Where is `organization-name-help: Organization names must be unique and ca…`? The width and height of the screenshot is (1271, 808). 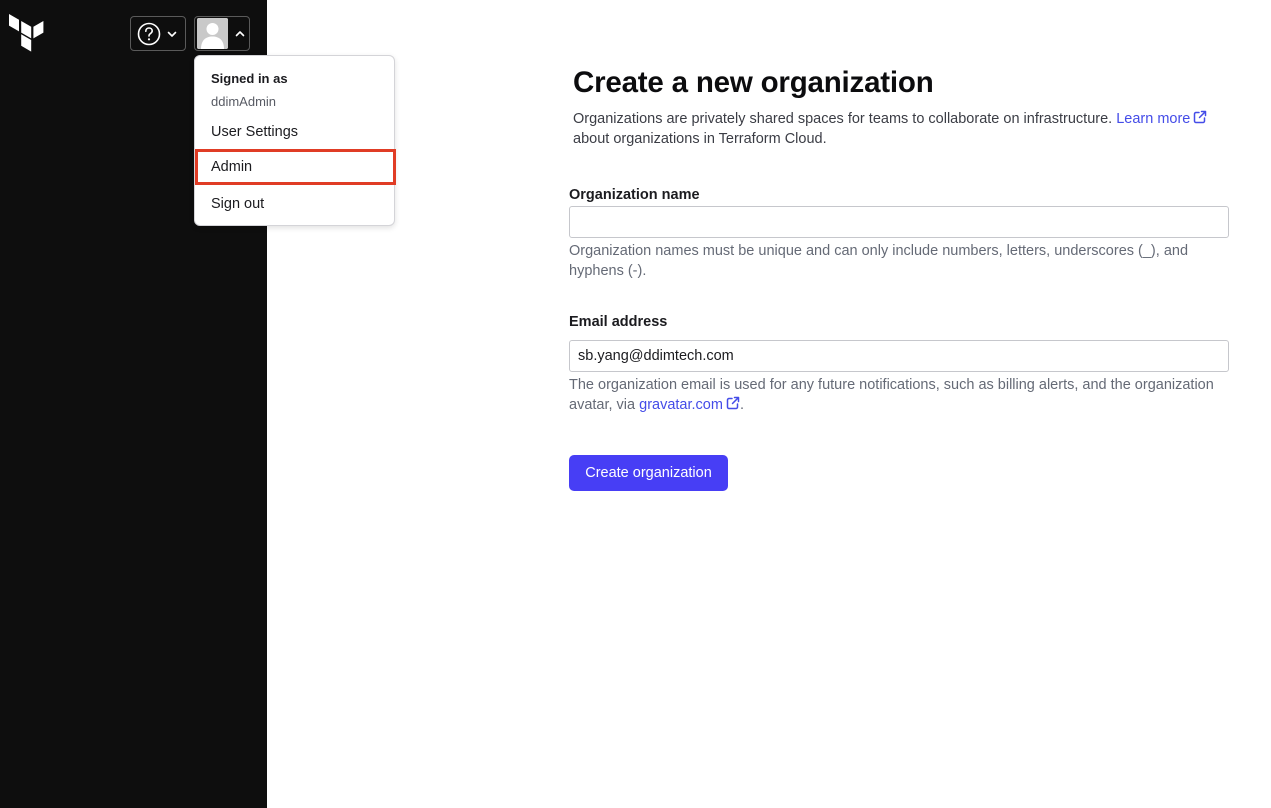
organization-name-help: Organization names must be unique and ca… is located at coordinates (879, 261).